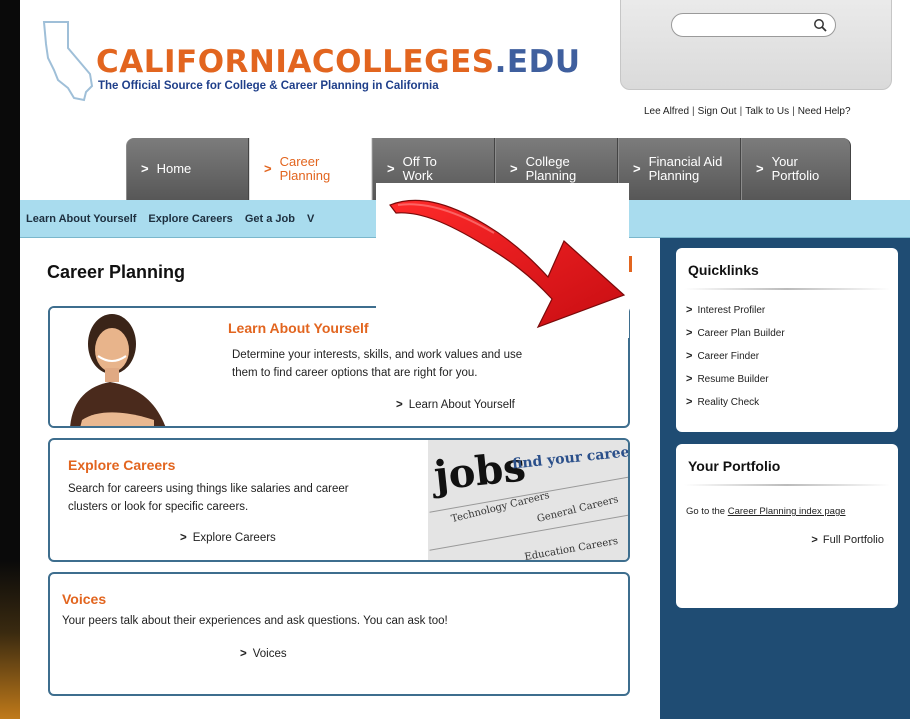 This screenshot has height=719, width=910. Describe the element at coordinates (270, 219) in the screenshot. I see `subnav-get-a-job: Get a Job` at that location.